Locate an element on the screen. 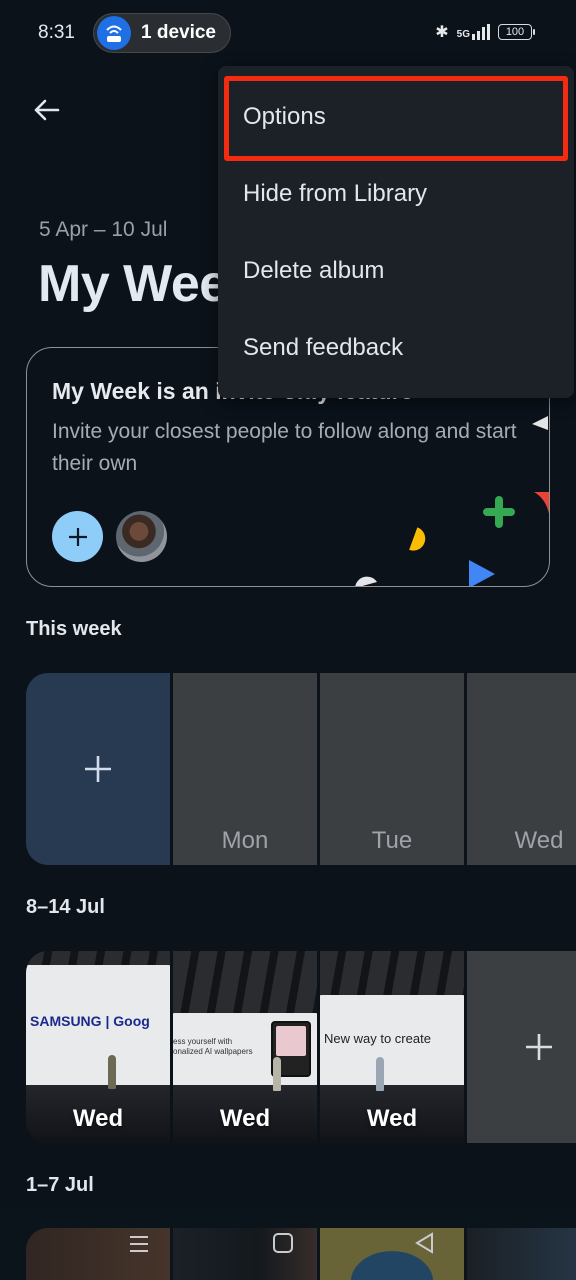 The width and height of the screenshot is (576, 1280). screen-text: ess yourself with onalized AI wallpapers is located at coordinates (213, 1046).